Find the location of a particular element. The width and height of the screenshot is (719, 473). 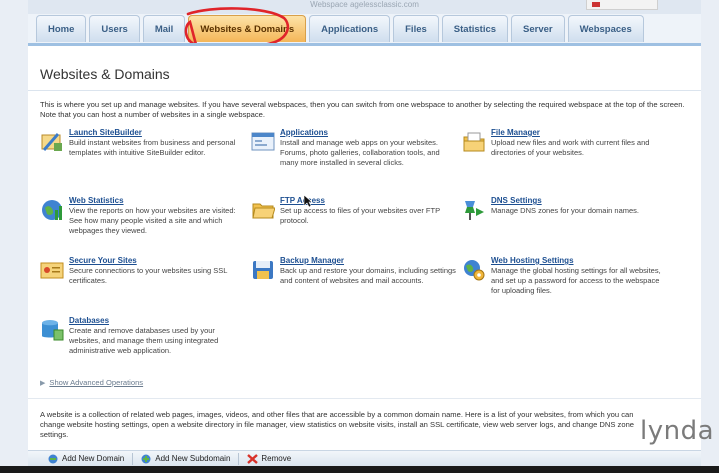

tab-home: Home is located at coordinates (61, 28).